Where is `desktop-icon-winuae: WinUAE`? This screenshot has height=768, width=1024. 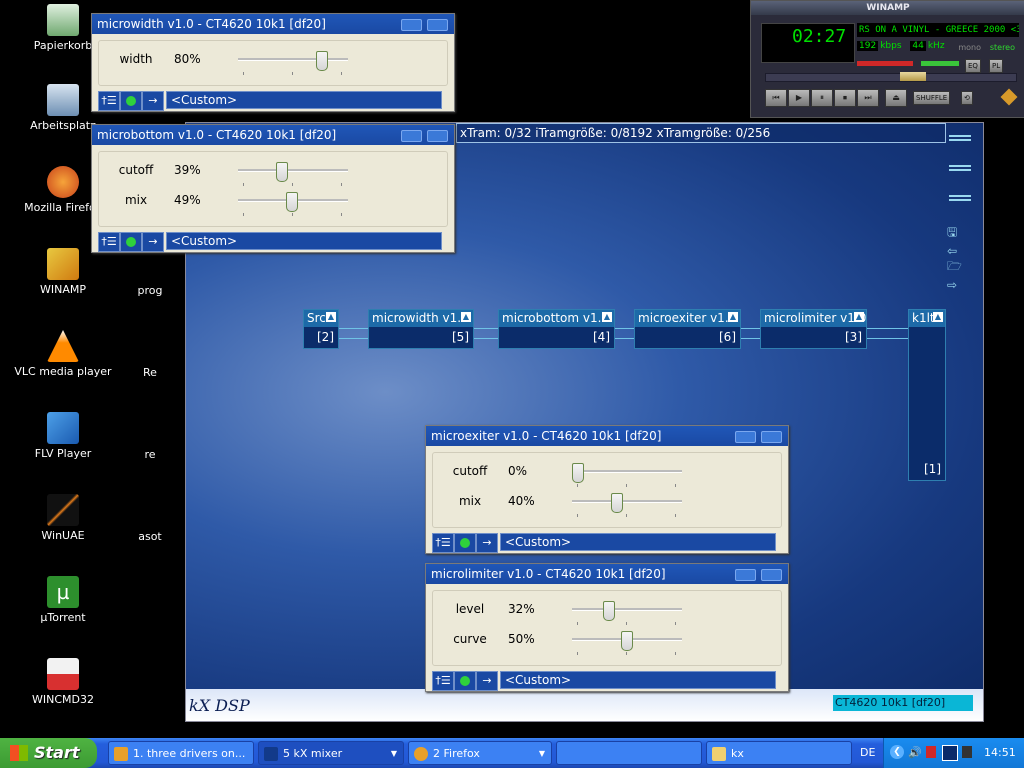 desktop-icon-winuae: WinUAE is located at coordinates (63, 518).